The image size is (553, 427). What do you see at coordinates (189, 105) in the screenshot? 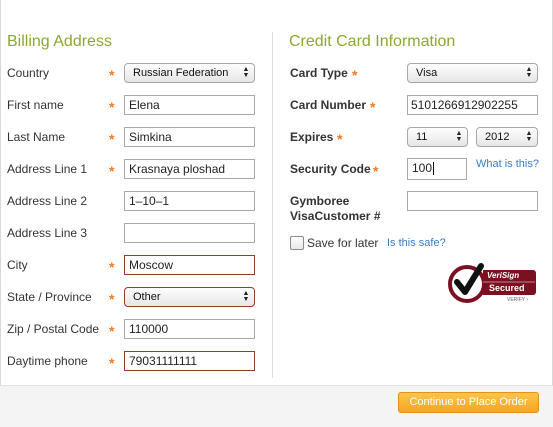
I see `first-name-input: Elena` at bounding box center [189, 105].